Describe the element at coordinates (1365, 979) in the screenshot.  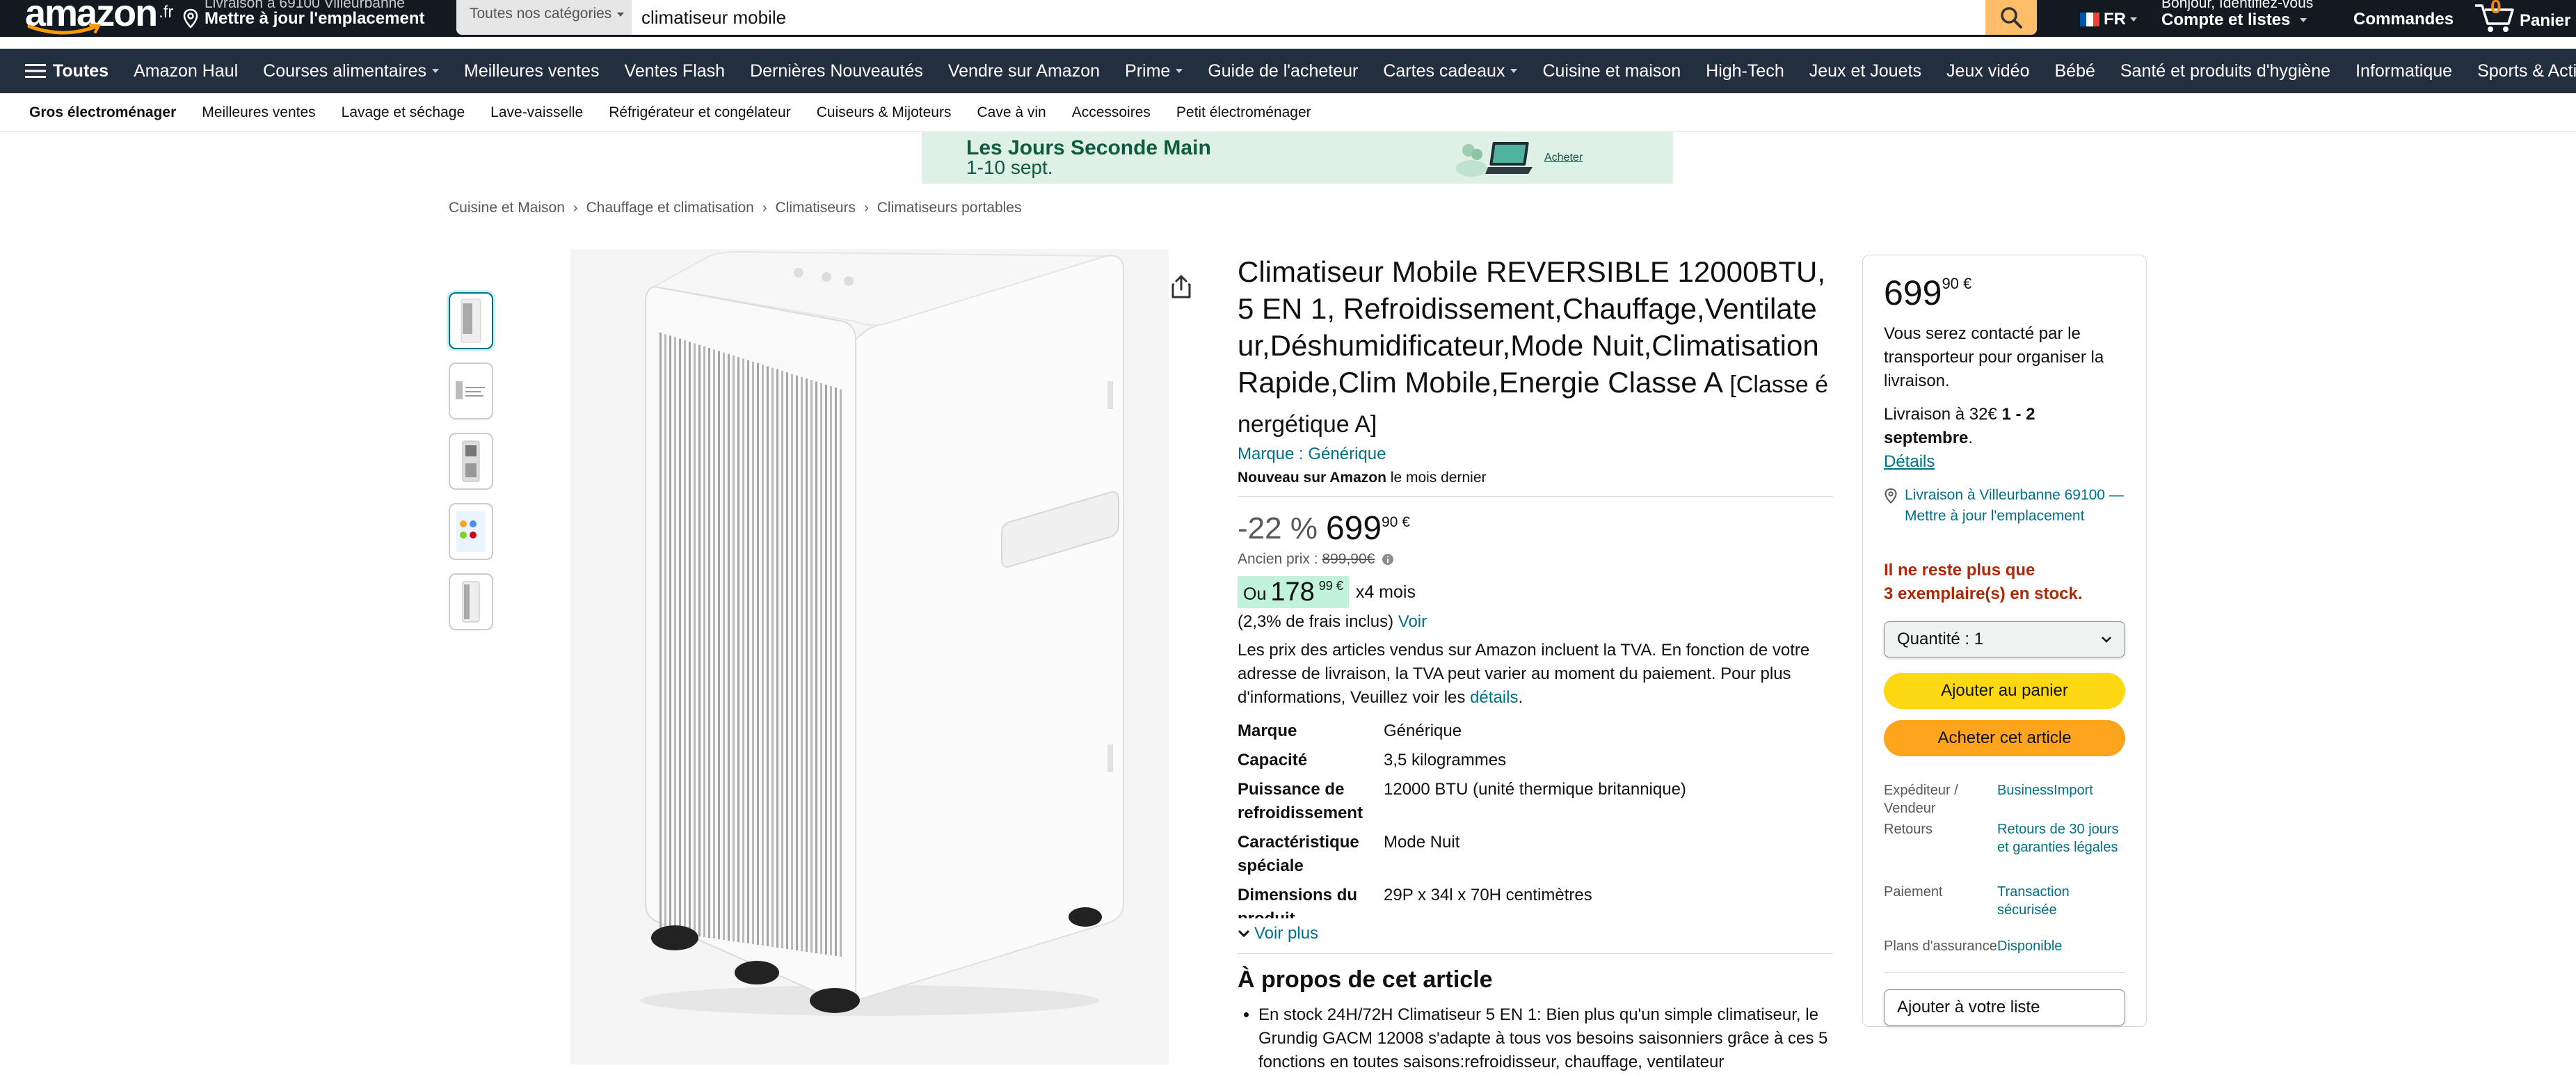
I see `about-title: À propos de cet article` at that location.